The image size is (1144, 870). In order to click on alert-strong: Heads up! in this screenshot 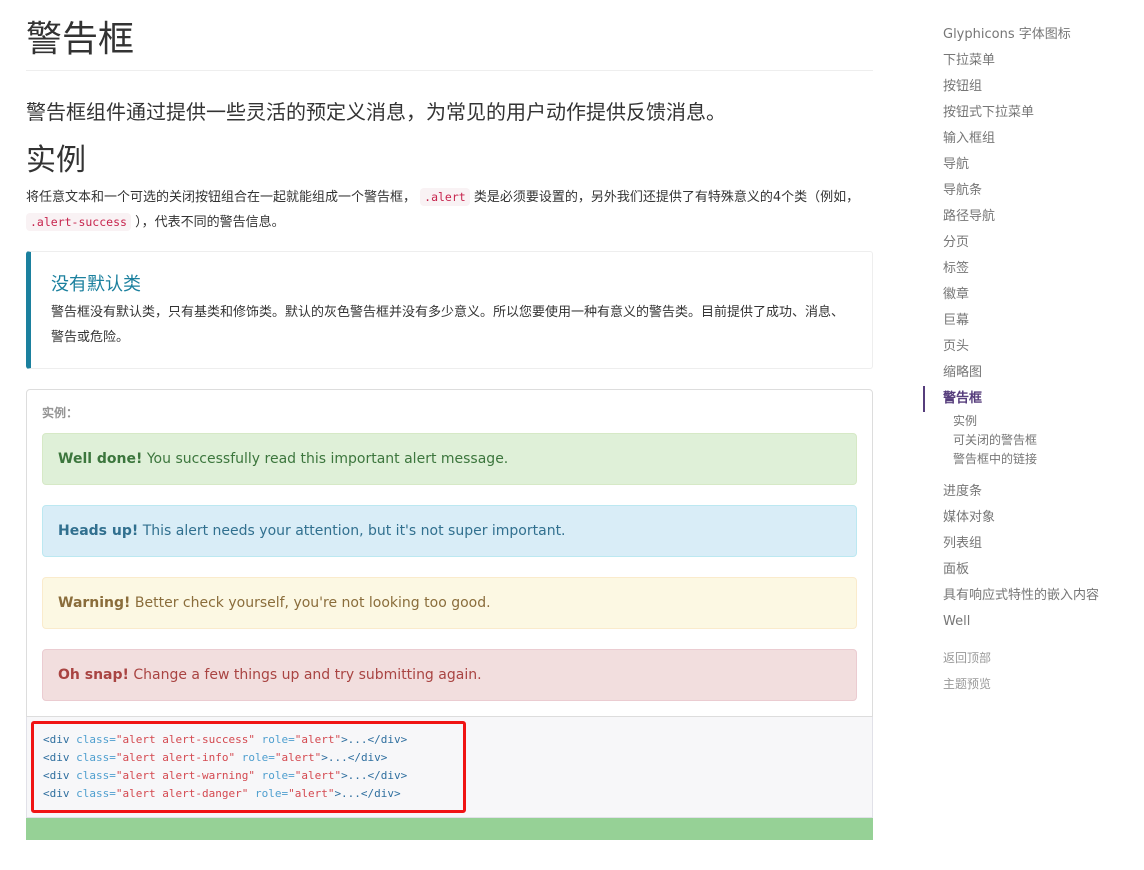, I will do `click(98, 531)`.